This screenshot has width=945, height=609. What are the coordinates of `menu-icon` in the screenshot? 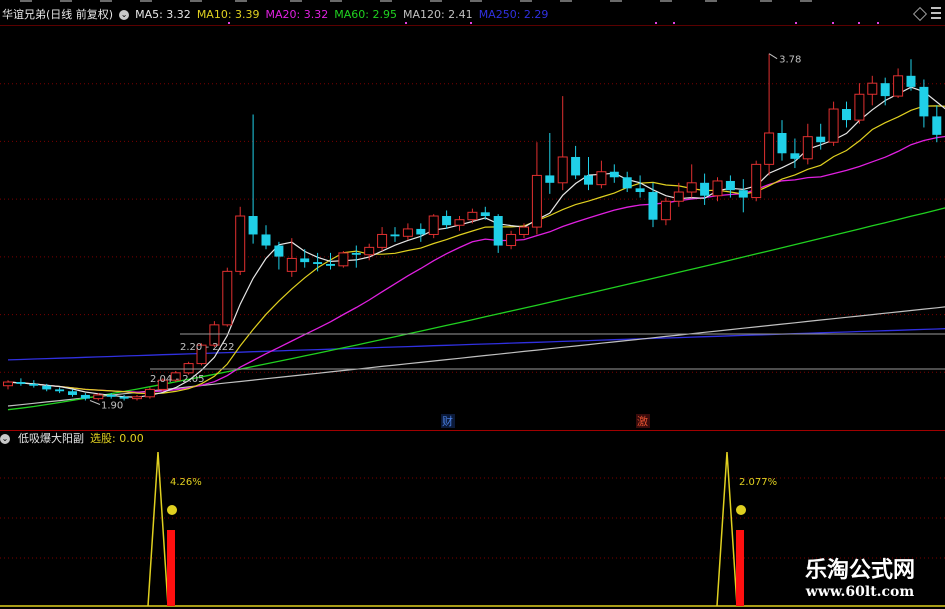 It's located at (936, 13).